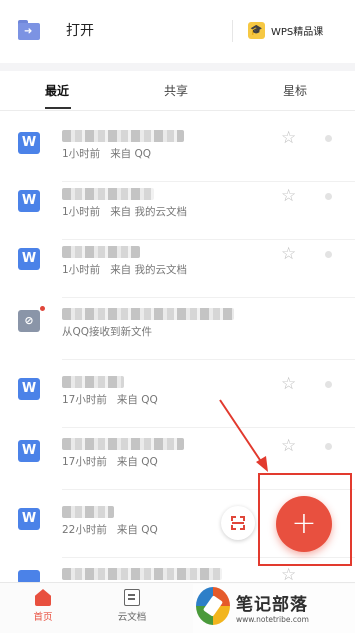 The image size is (355, 633). Describe the element at coordinates (295, 90) in the screenshot. I see `tab-starred: 星标` at that location.